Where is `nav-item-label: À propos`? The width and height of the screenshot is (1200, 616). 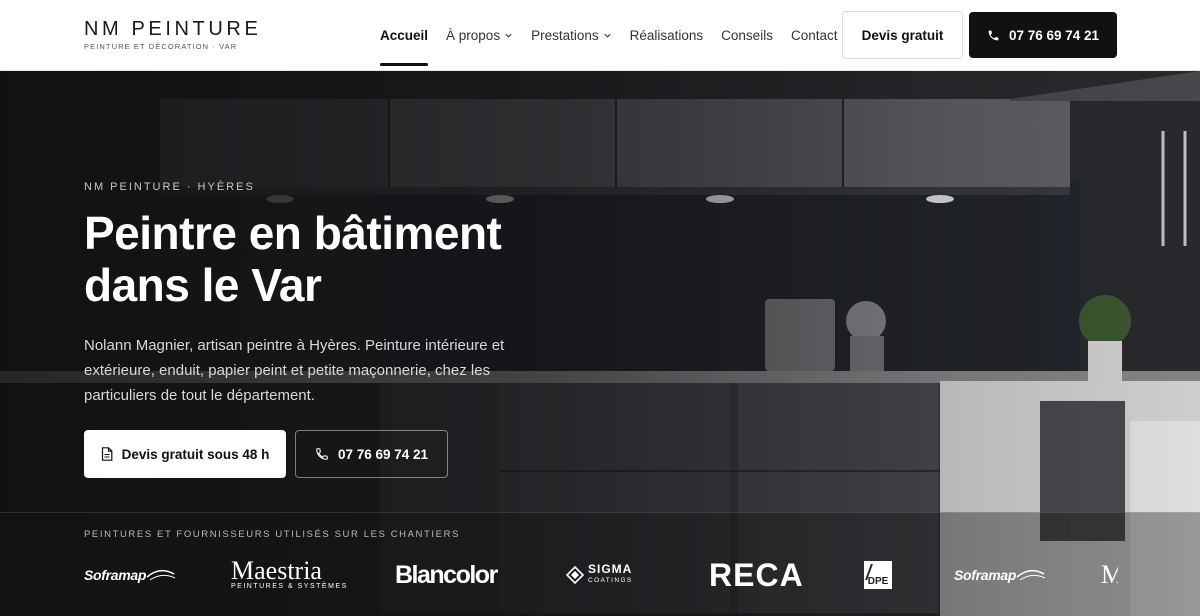 nav-item-label: À propos is located at coordinates (473, 35).